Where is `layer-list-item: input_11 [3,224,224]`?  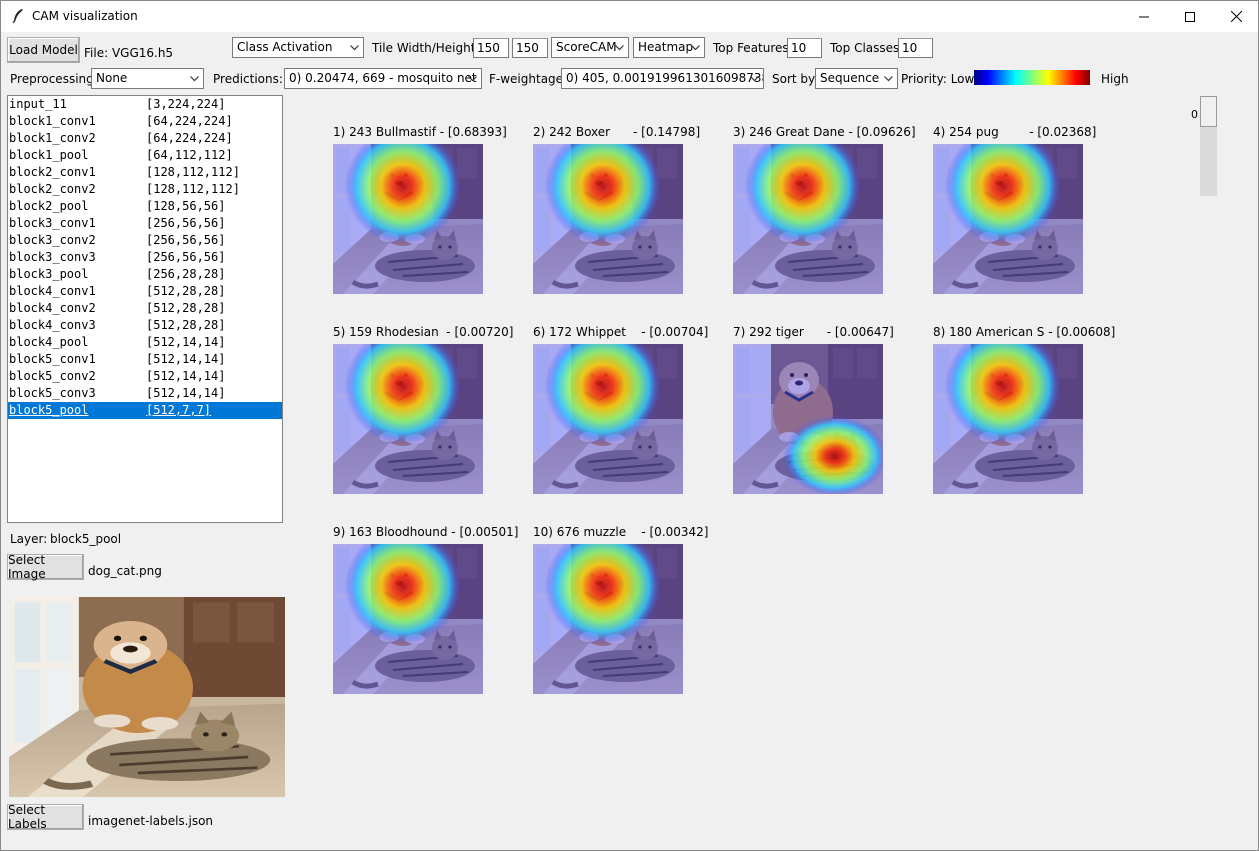
layer-list-item: input_11 [3,224,224] is located at coordinates (145, 104).